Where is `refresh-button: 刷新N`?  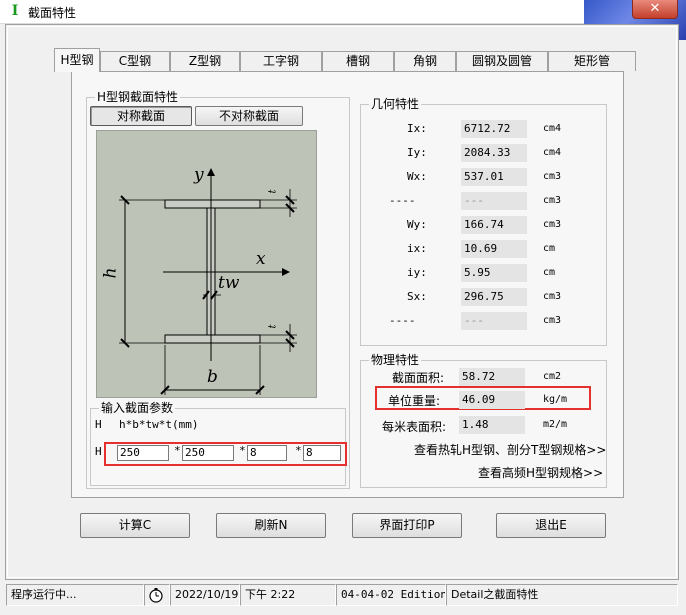 refresh-button: 刷新N is located at coordinates (271, 525).